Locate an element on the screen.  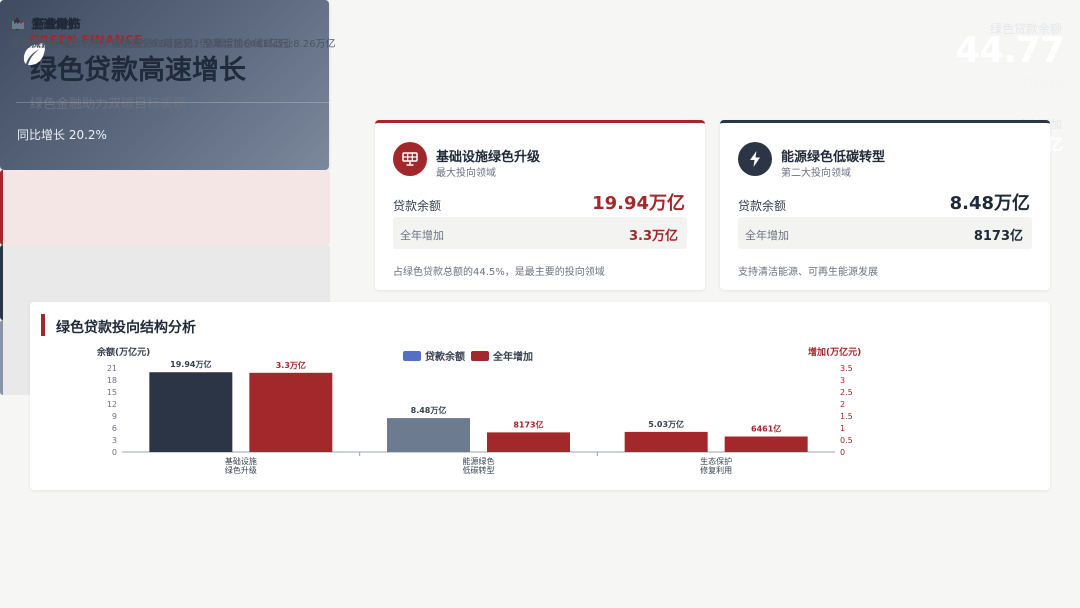
x-tick-label: 低碳转型 is located at coordinates (479, 470).